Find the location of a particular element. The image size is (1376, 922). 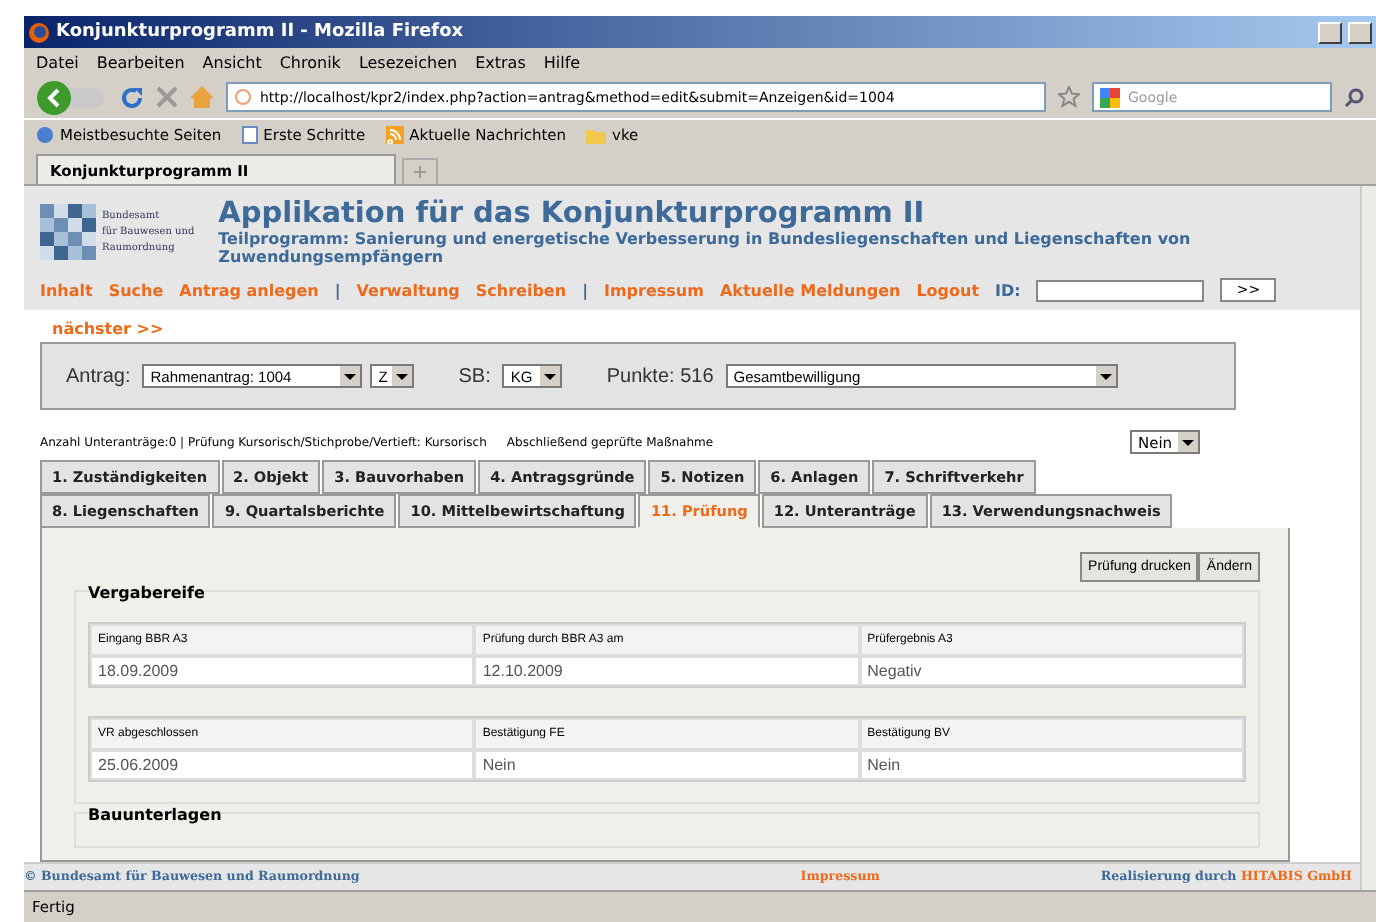

table-cell: 25.06.2009 is located at coordinates (282, 765).